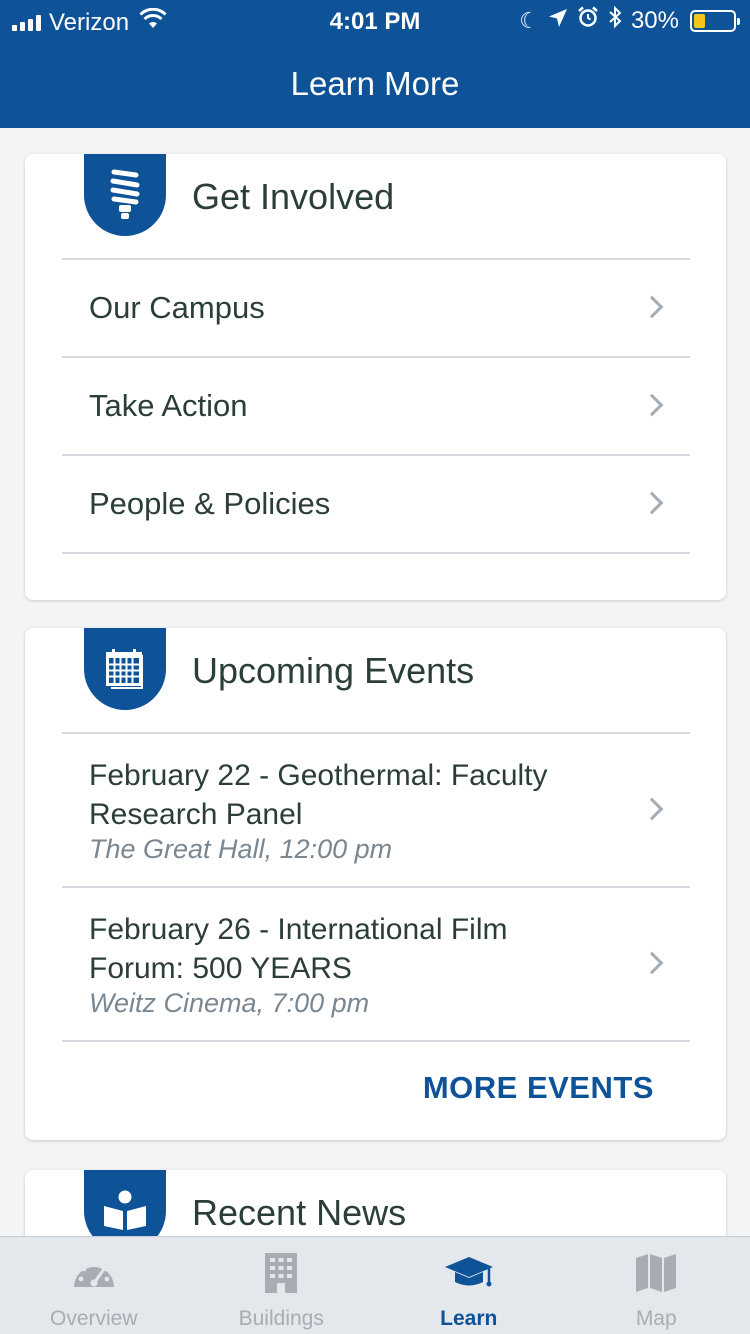 Image resolution: width=750 pixels, height=1334 pixels. Describe the element at coordinates (293, 196) in the screenshot. I see `get-involved-title: Get Involved` at that location.